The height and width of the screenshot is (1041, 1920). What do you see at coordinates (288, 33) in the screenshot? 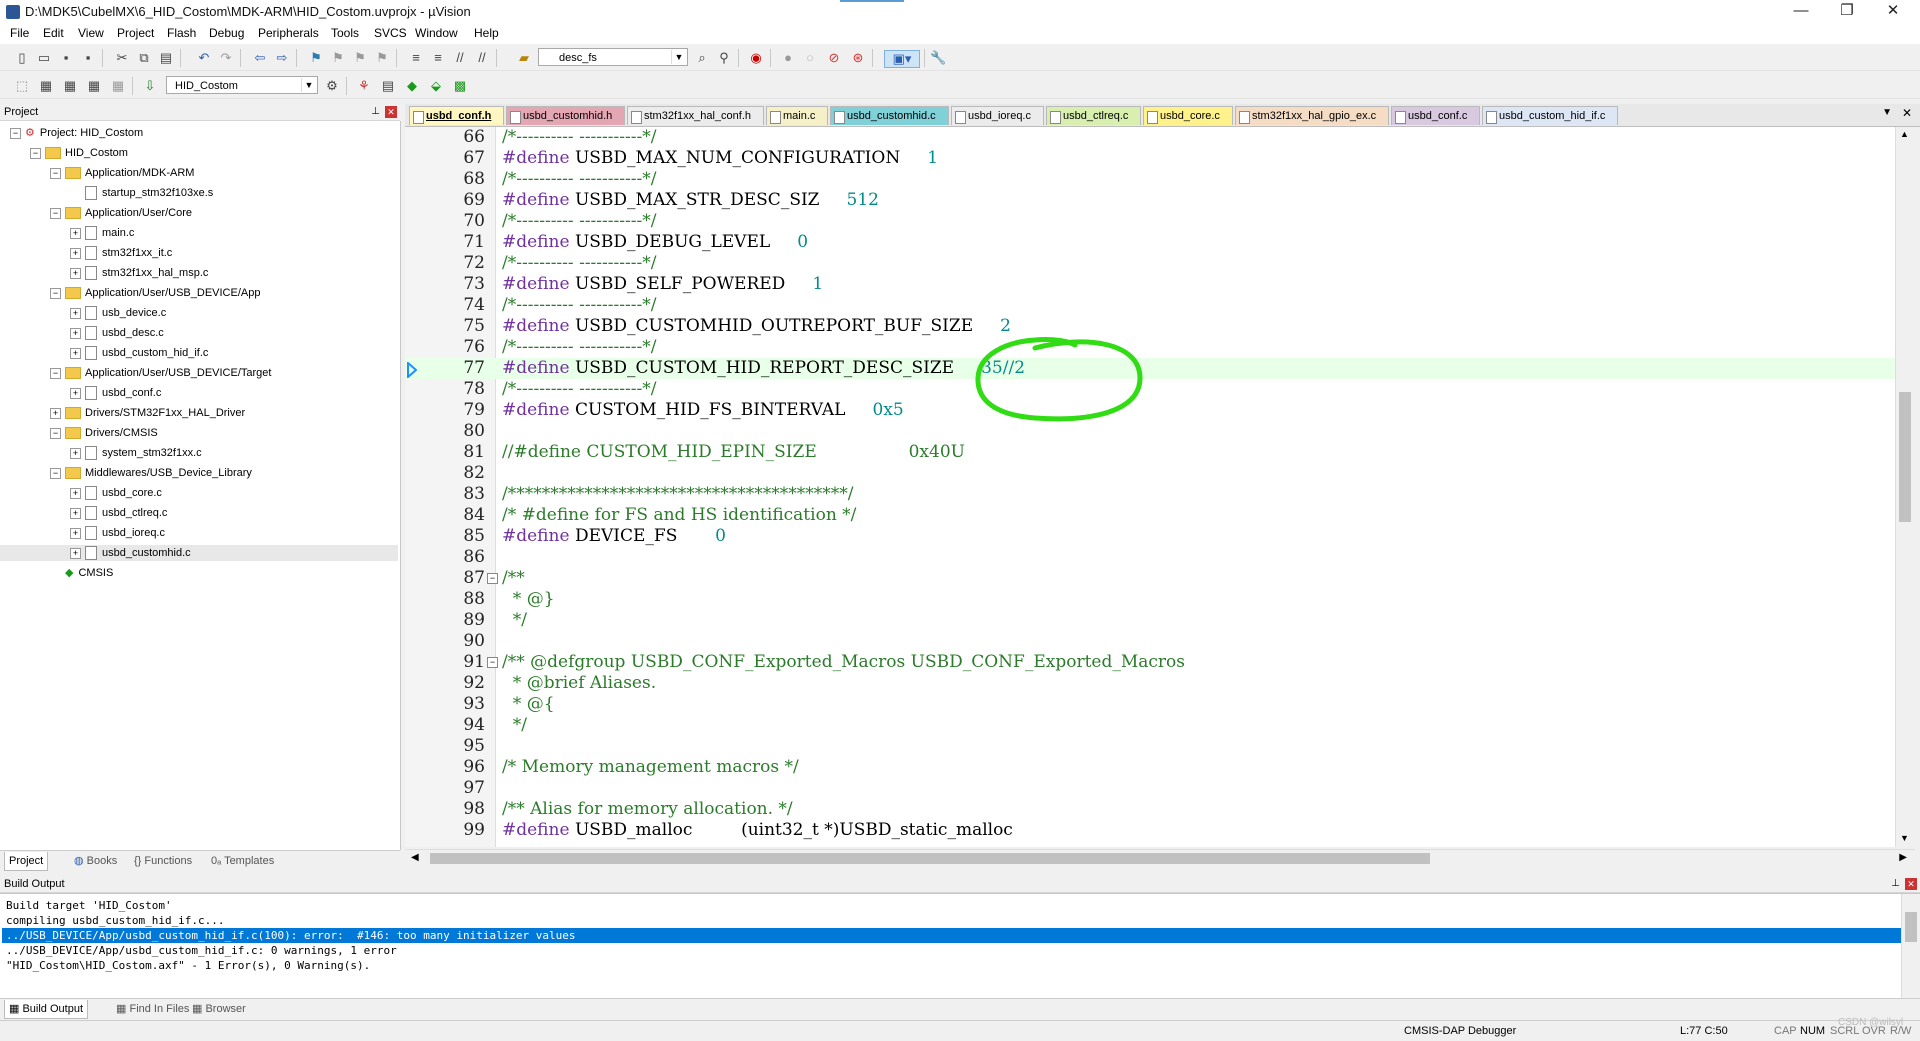
I see `menu-peripherals: Peripherals` at bounding box center [288, 33].